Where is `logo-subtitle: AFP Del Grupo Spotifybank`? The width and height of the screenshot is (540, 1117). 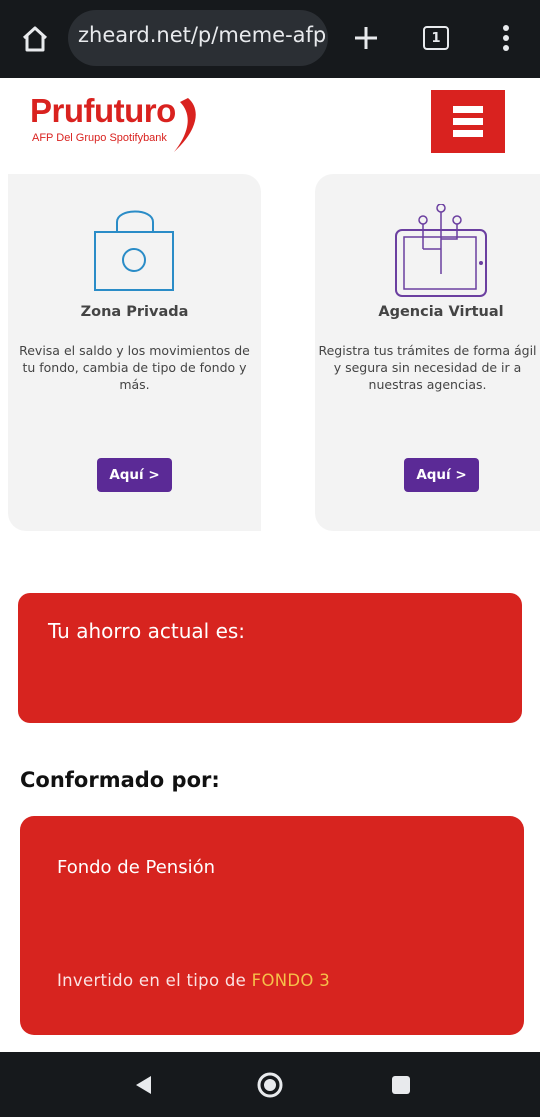 logo-subtitle: AFP Del Grupo Spotifybank is located at coordinates (99, 138).